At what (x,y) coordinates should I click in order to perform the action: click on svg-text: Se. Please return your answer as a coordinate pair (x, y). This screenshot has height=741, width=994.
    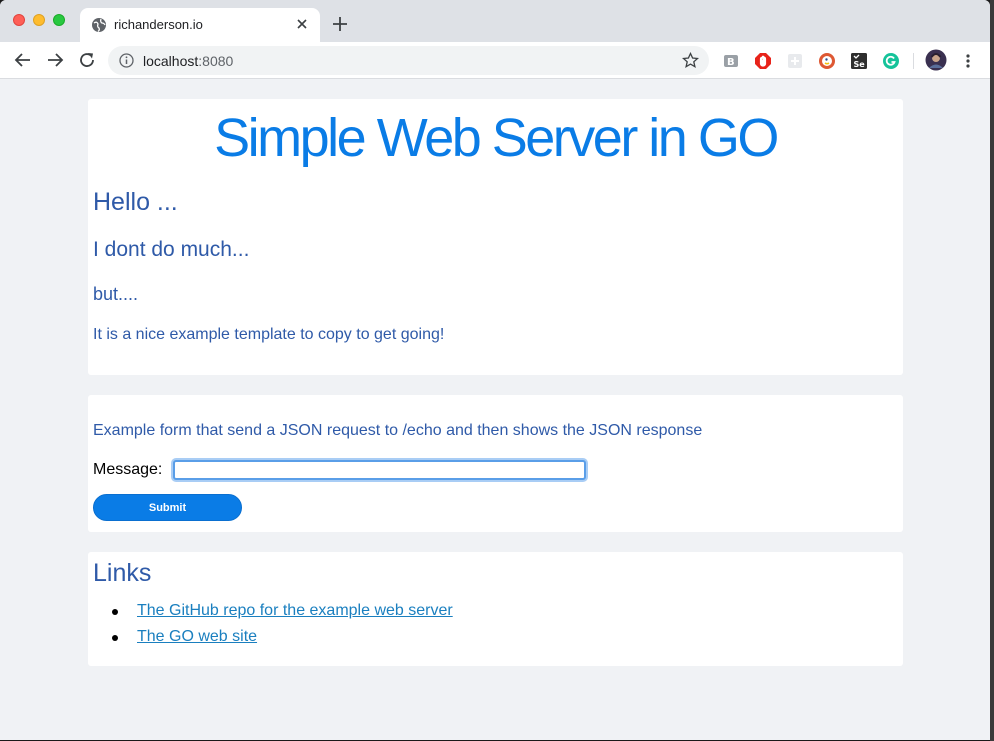
    Looking at the image, I should click on (860, 64).